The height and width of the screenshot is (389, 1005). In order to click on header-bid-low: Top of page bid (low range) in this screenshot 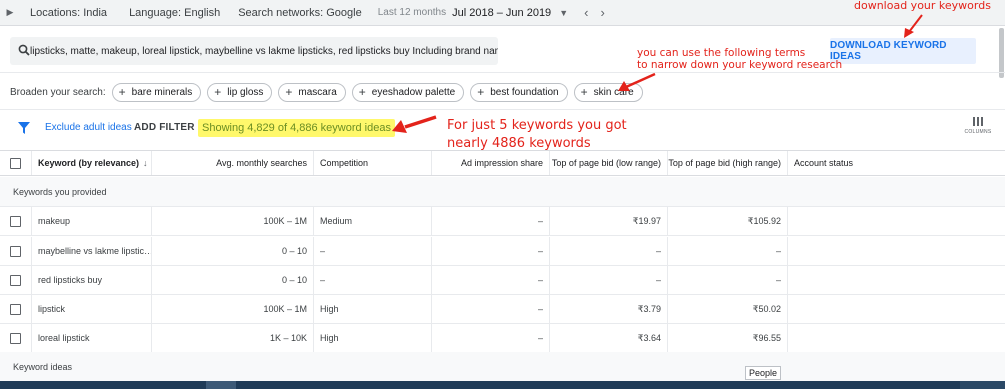, I will do `click(609, 163)`.